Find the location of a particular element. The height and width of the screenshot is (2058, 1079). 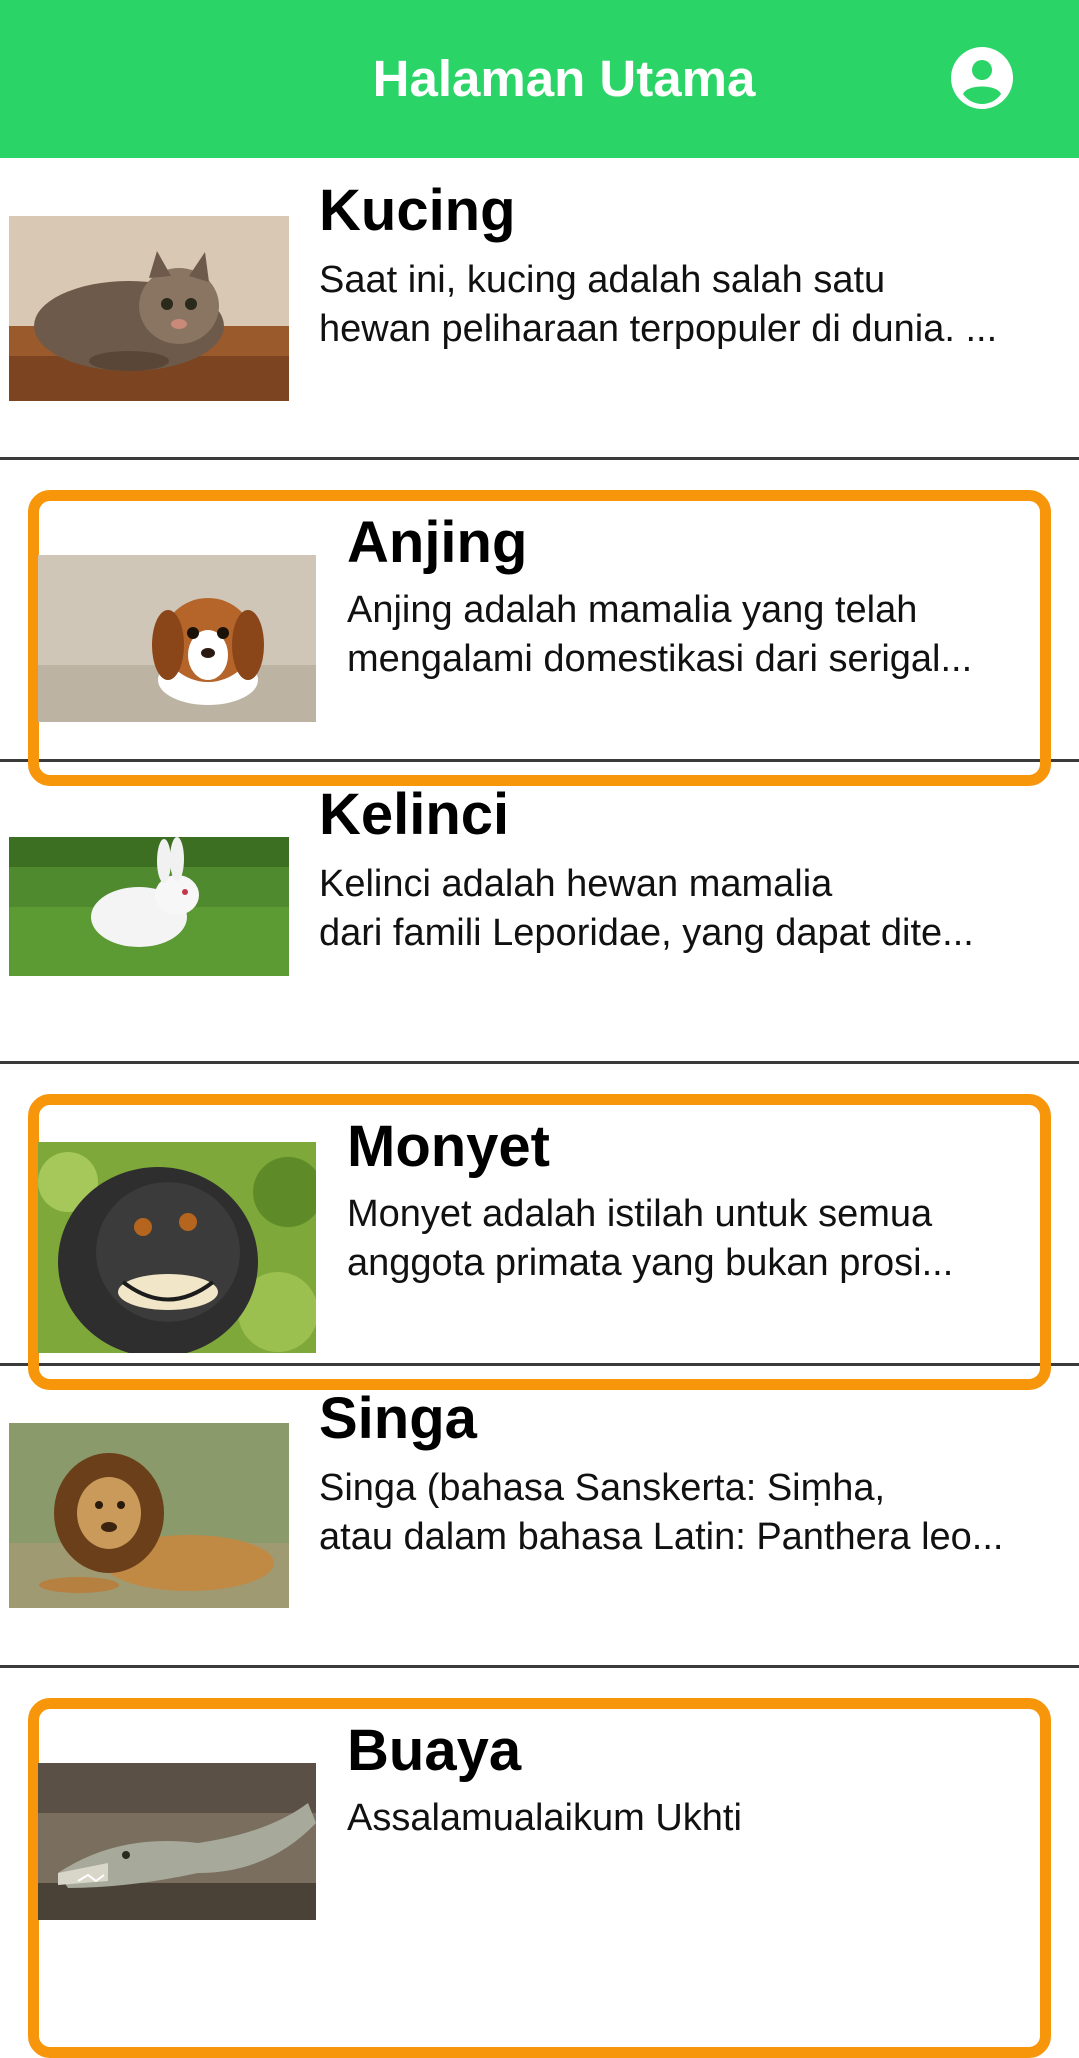

account-circle-icon is located at coordinates (982, 78).